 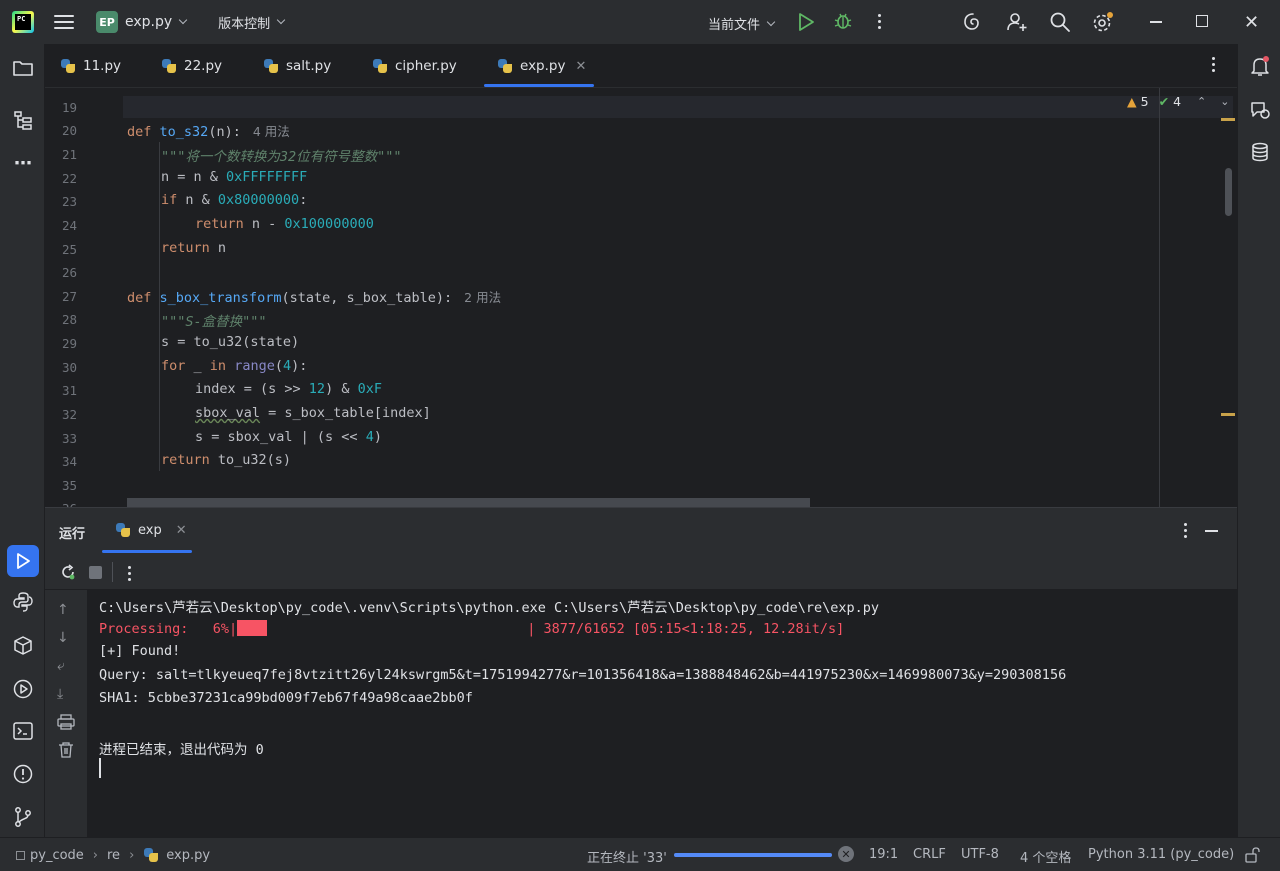 I want to click on line-number: 30, so click(x=69, y=367).